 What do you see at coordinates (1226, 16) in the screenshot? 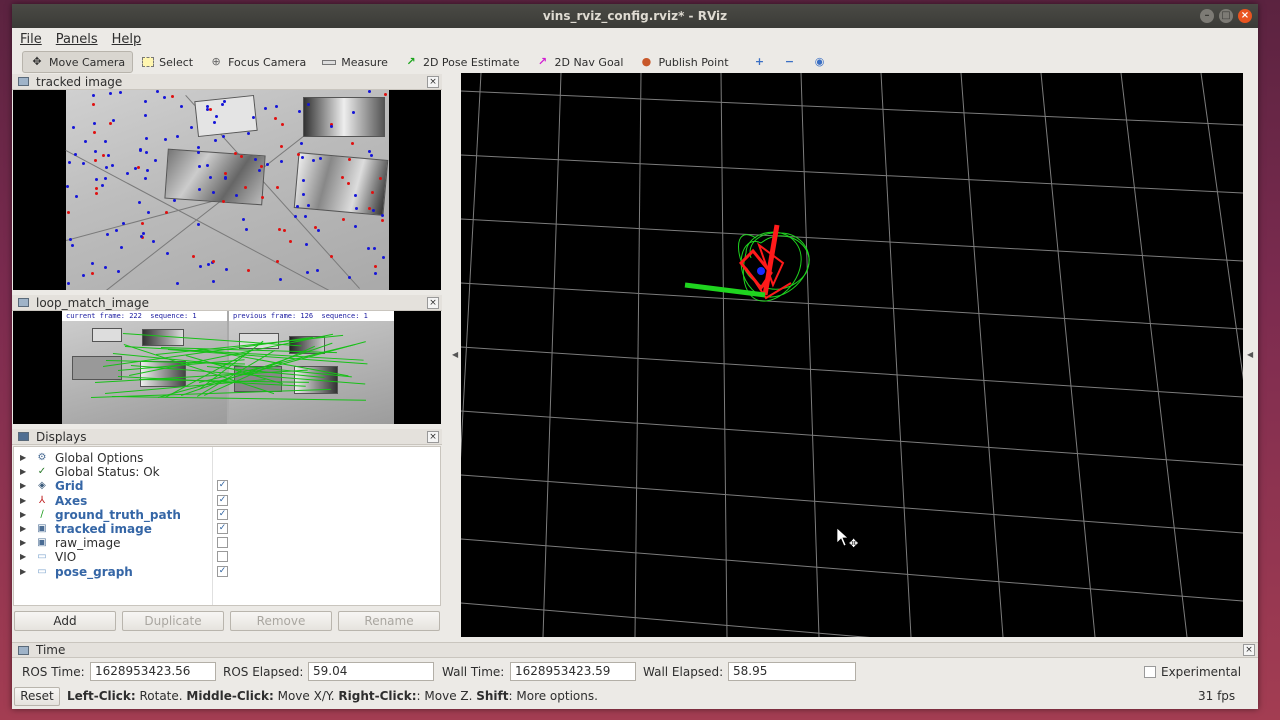
I see `maximize-button: □` at bounding box center [1226, 16].